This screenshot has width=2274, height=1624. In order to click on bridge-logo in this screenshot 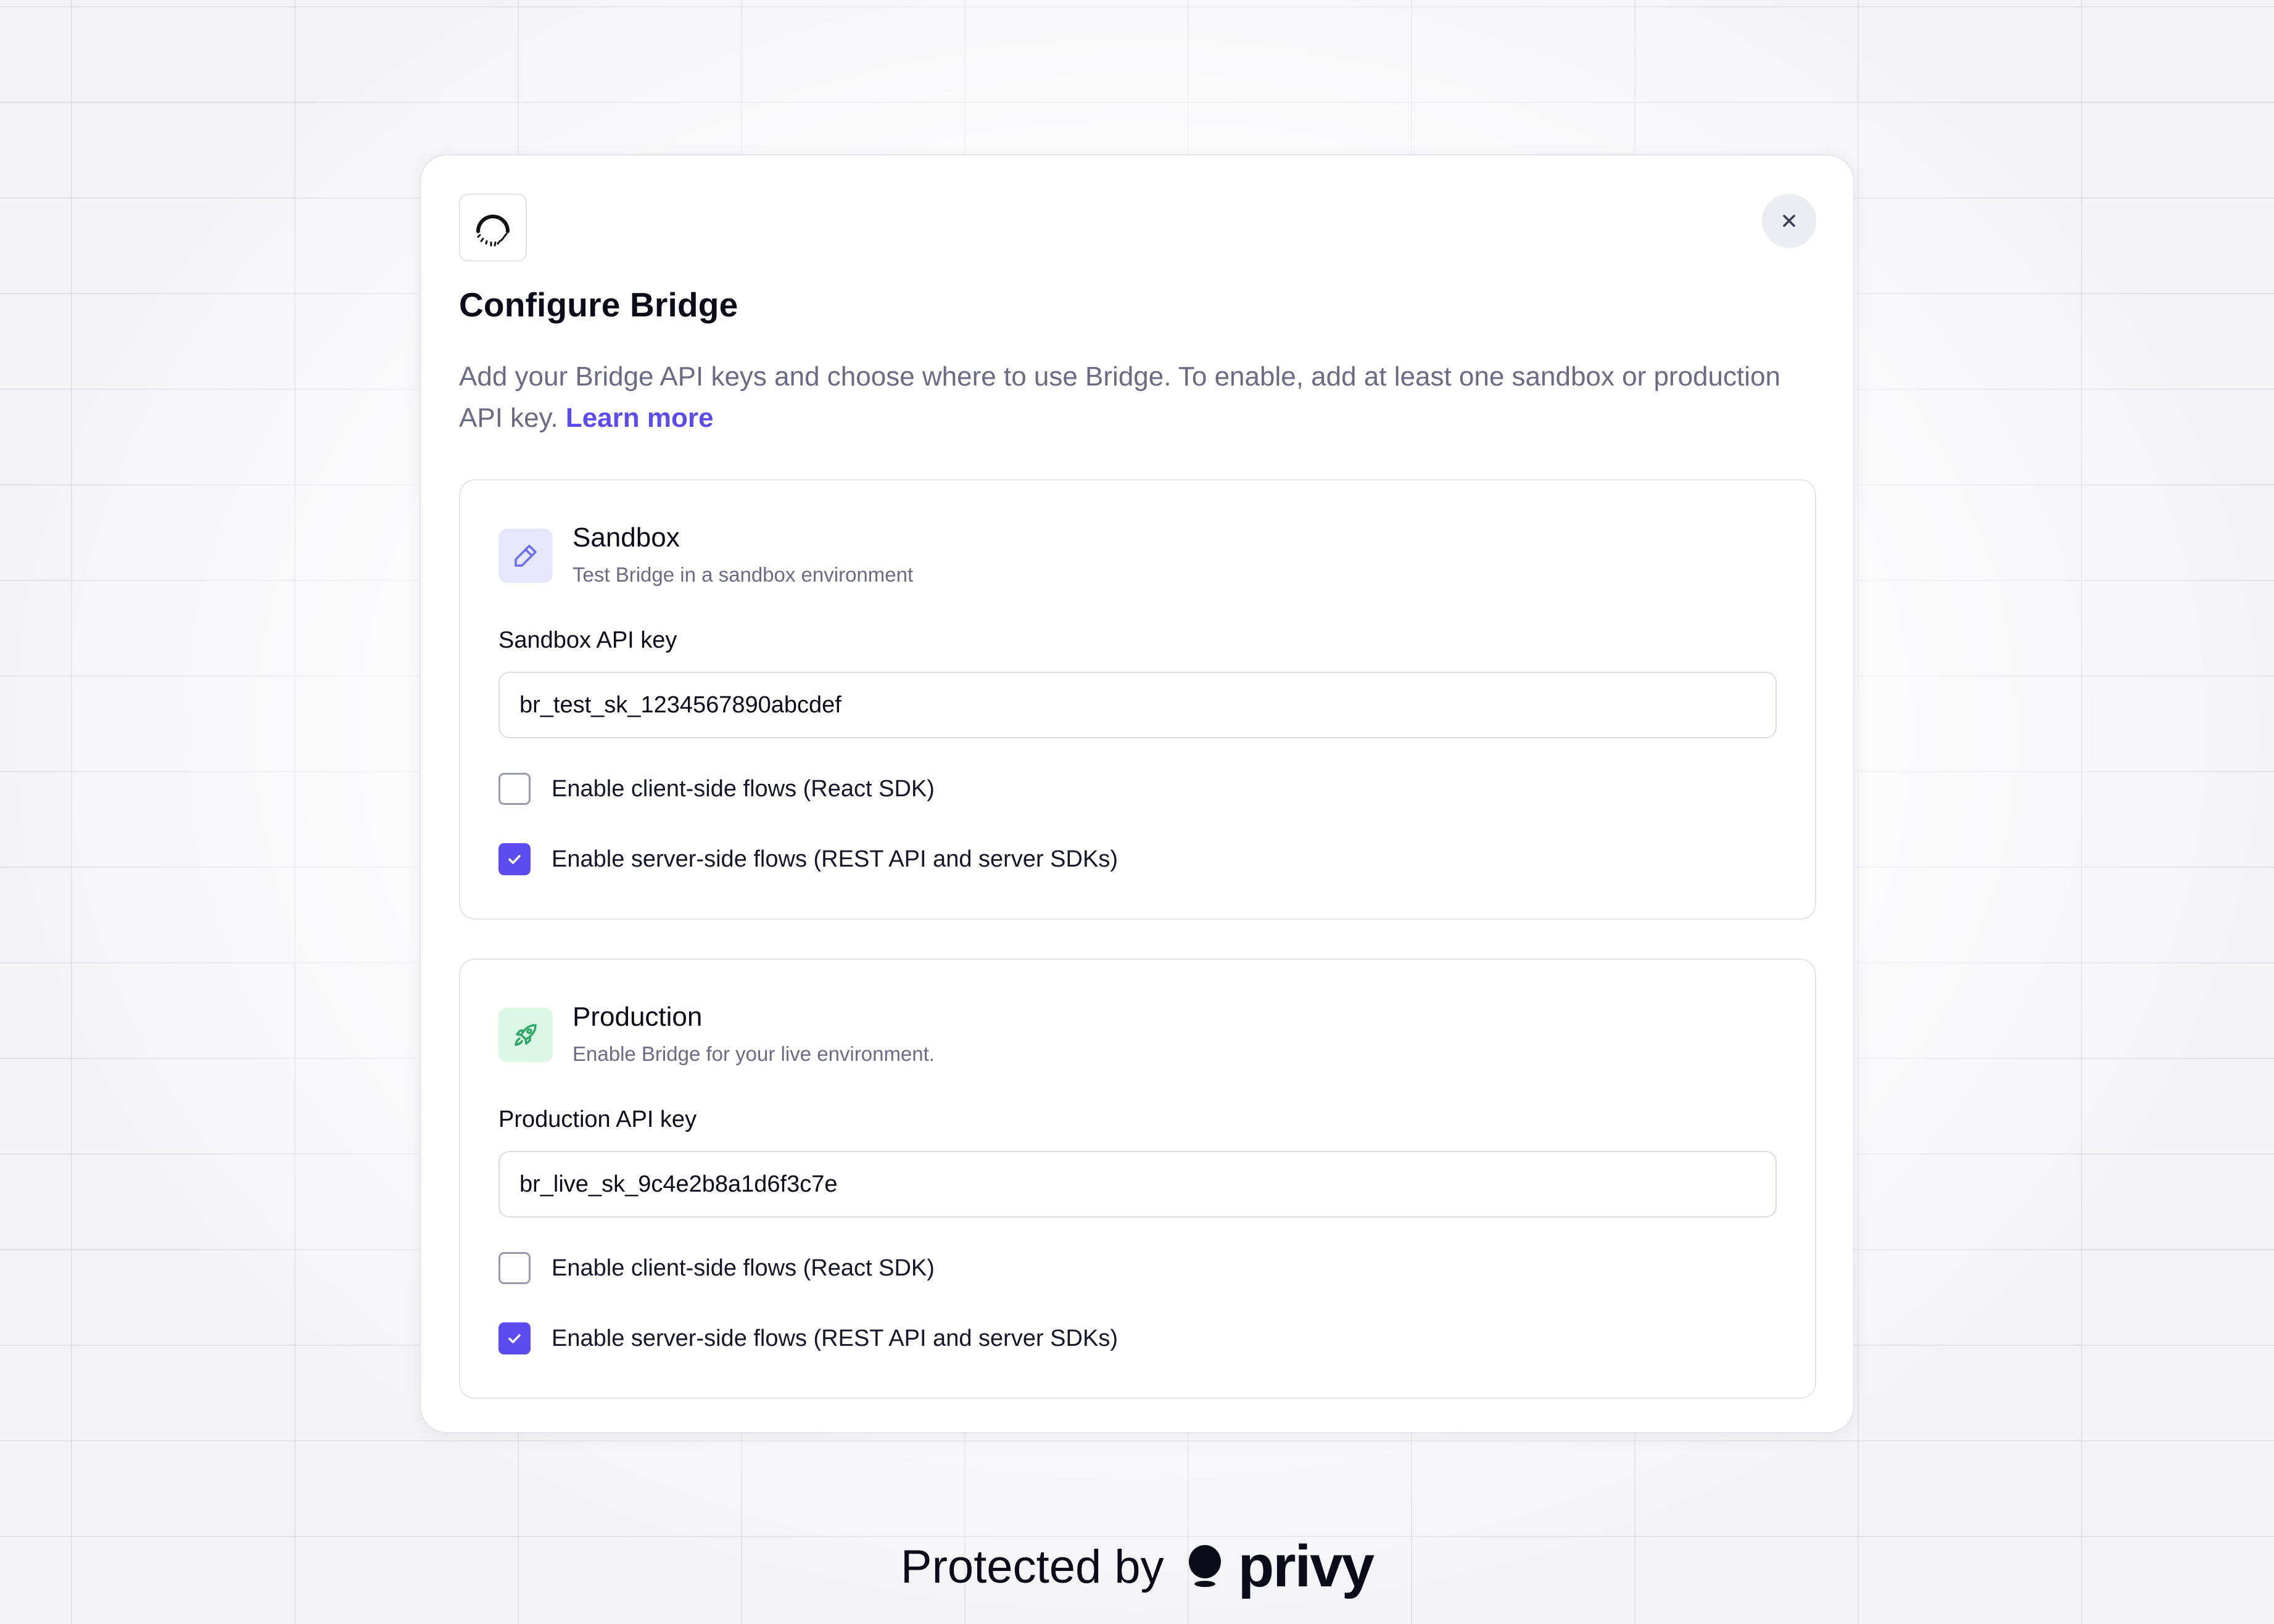, I will do `click(493, 228)`.